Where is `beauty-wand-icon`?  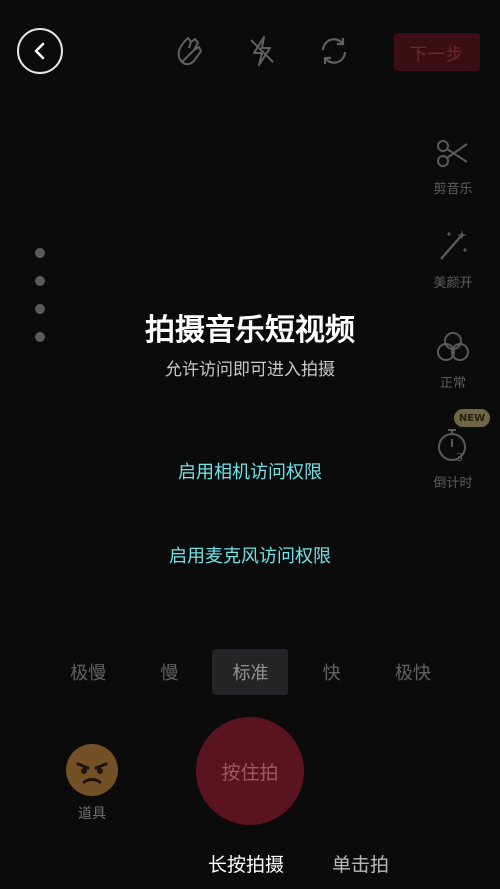
beauty-wand-icon is located at coordinates (453, 245).